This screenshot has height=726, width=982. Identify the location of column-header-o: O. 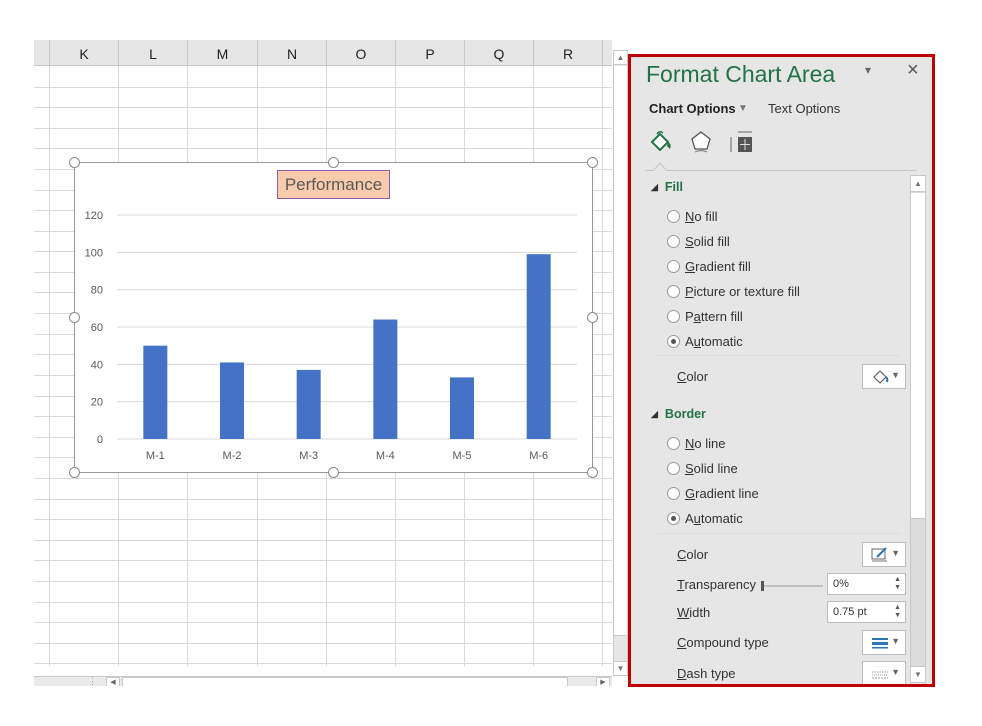
(361, 53).